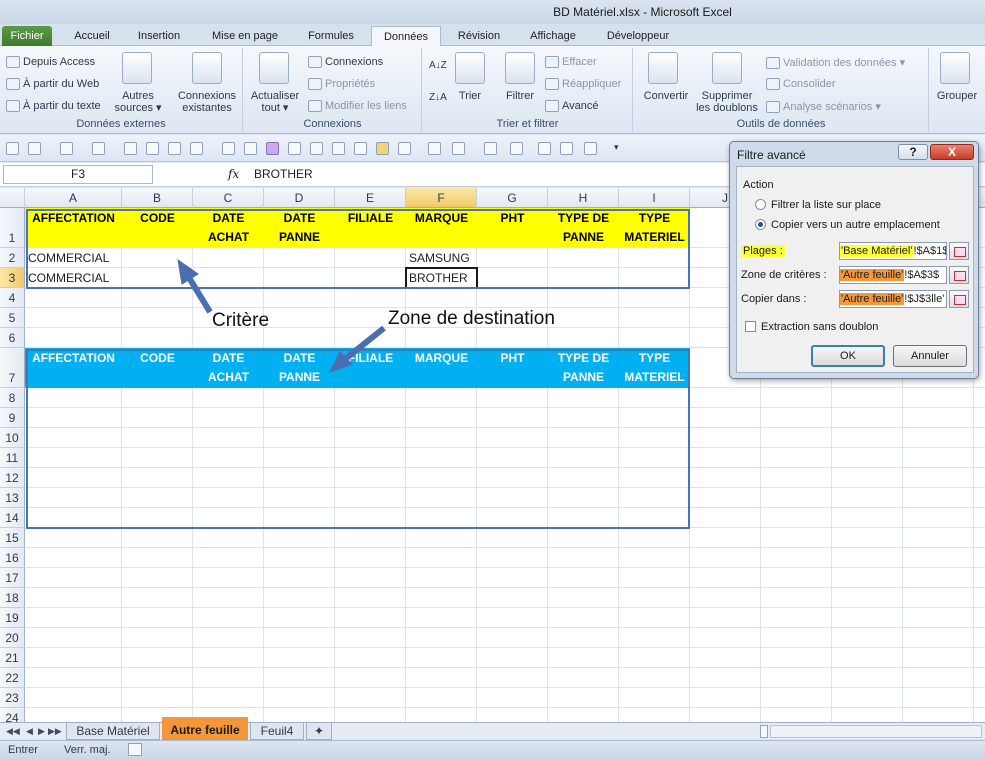 The image size is (985, 760). What do you see at coordinates (893, 299) in the screenshot?
I see `copier-input: 'Autre feuille'!$J$3lle'` at bounding box center [893, 299].